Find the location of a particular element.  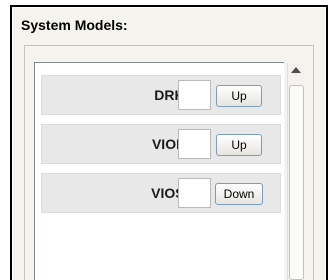

model-row-vios318: VIOS318 Down is located at coordinates (161, 193).